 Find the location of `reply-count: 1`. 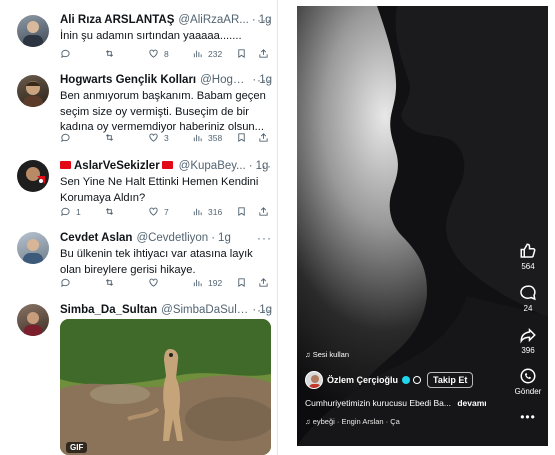

reply-count: 1 is located at coordinates (78, 211).